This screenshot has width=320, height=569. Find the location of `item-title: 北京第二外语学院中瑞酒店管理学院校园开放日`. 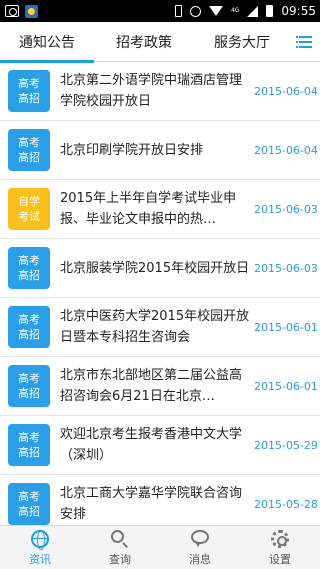

item-title: 北京第二外语学院中瑞酒店管理学院校园开放日 is located at coordinates (151, 91).